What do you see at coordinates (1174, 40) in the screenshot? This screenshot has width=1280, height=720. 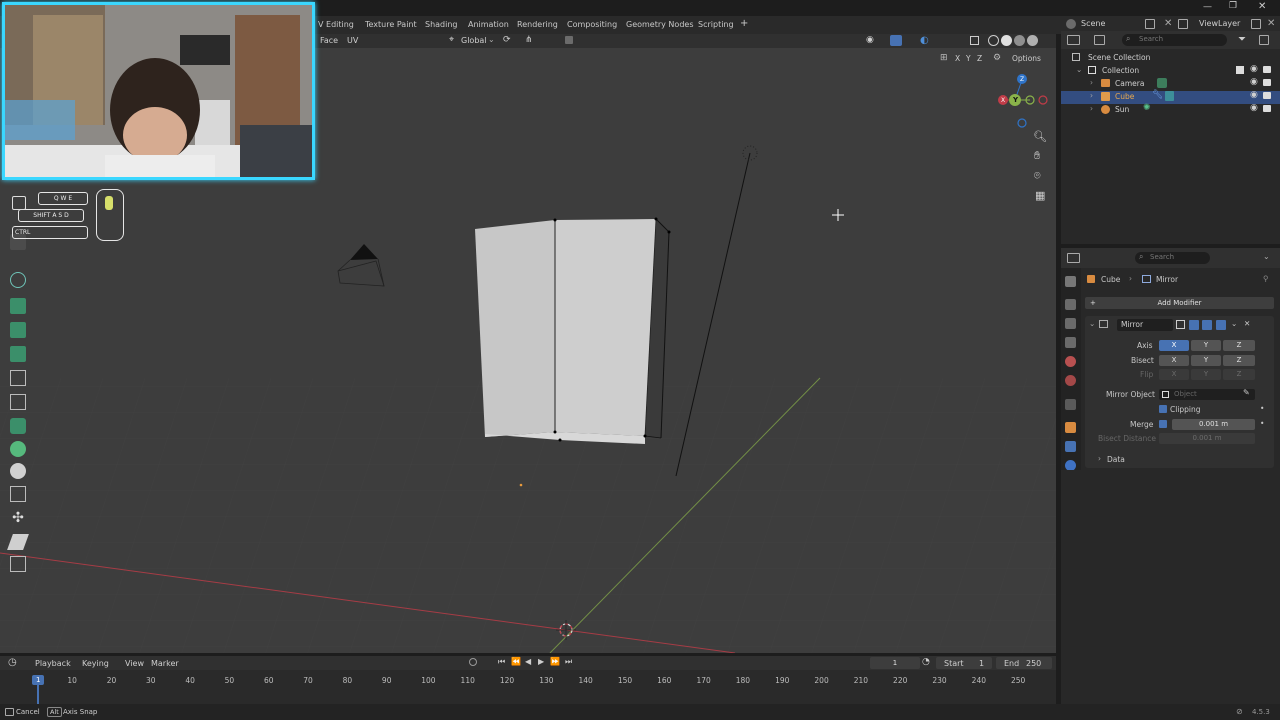 I see `outliner-search-field: ⌕ Search` at bounding box center [1174, 40].